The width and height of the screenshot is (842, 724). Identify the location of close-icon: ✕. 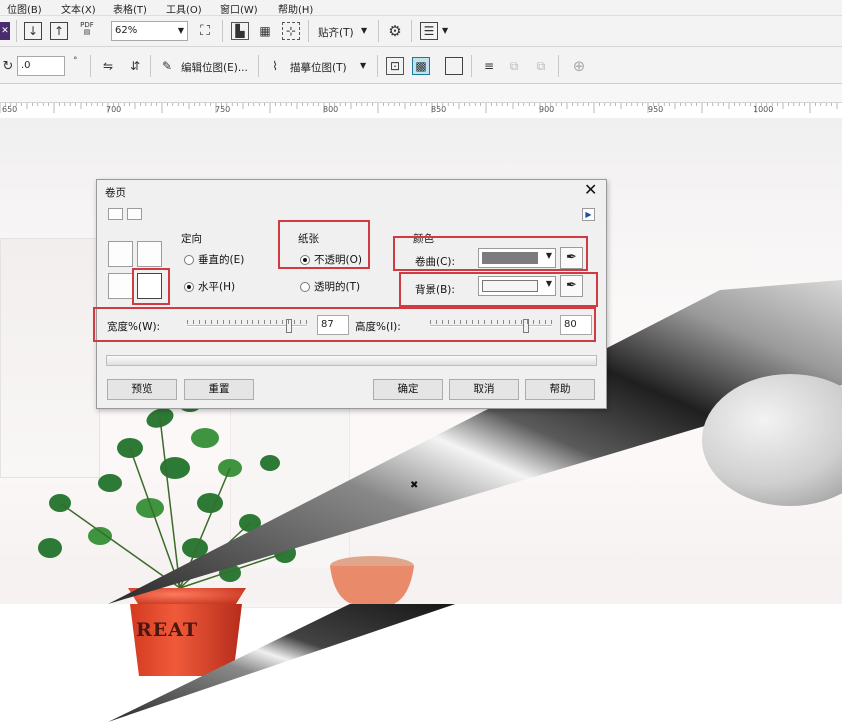
(590, 189).